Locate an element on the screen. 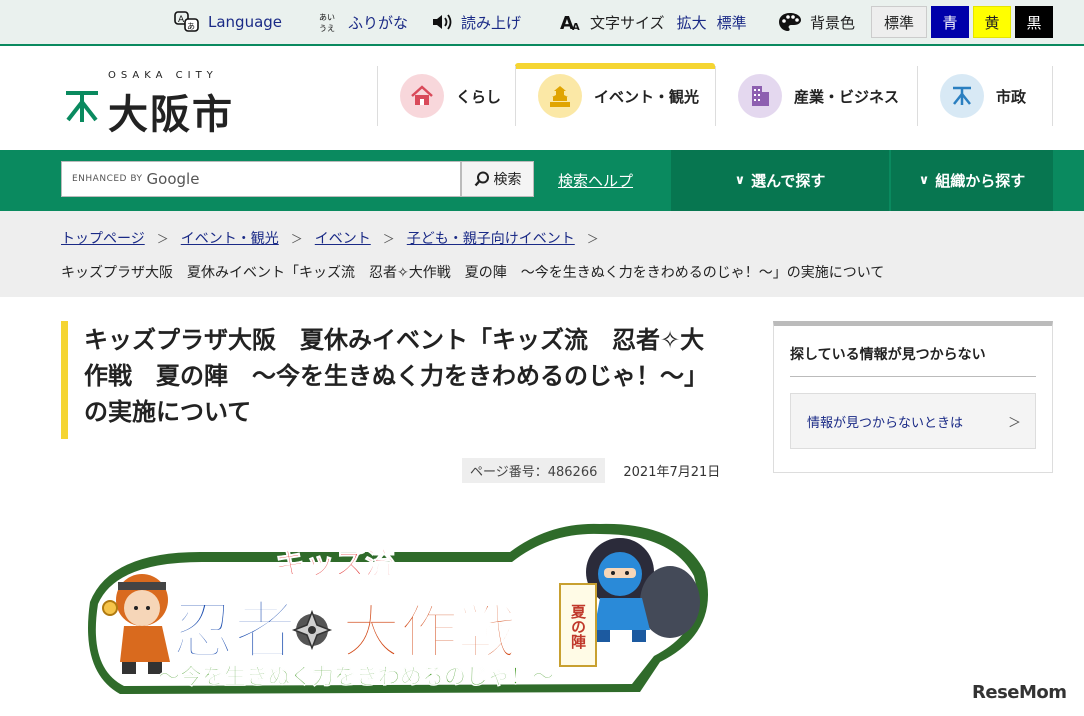  language-label: Language is located at coordinates (245, 22).